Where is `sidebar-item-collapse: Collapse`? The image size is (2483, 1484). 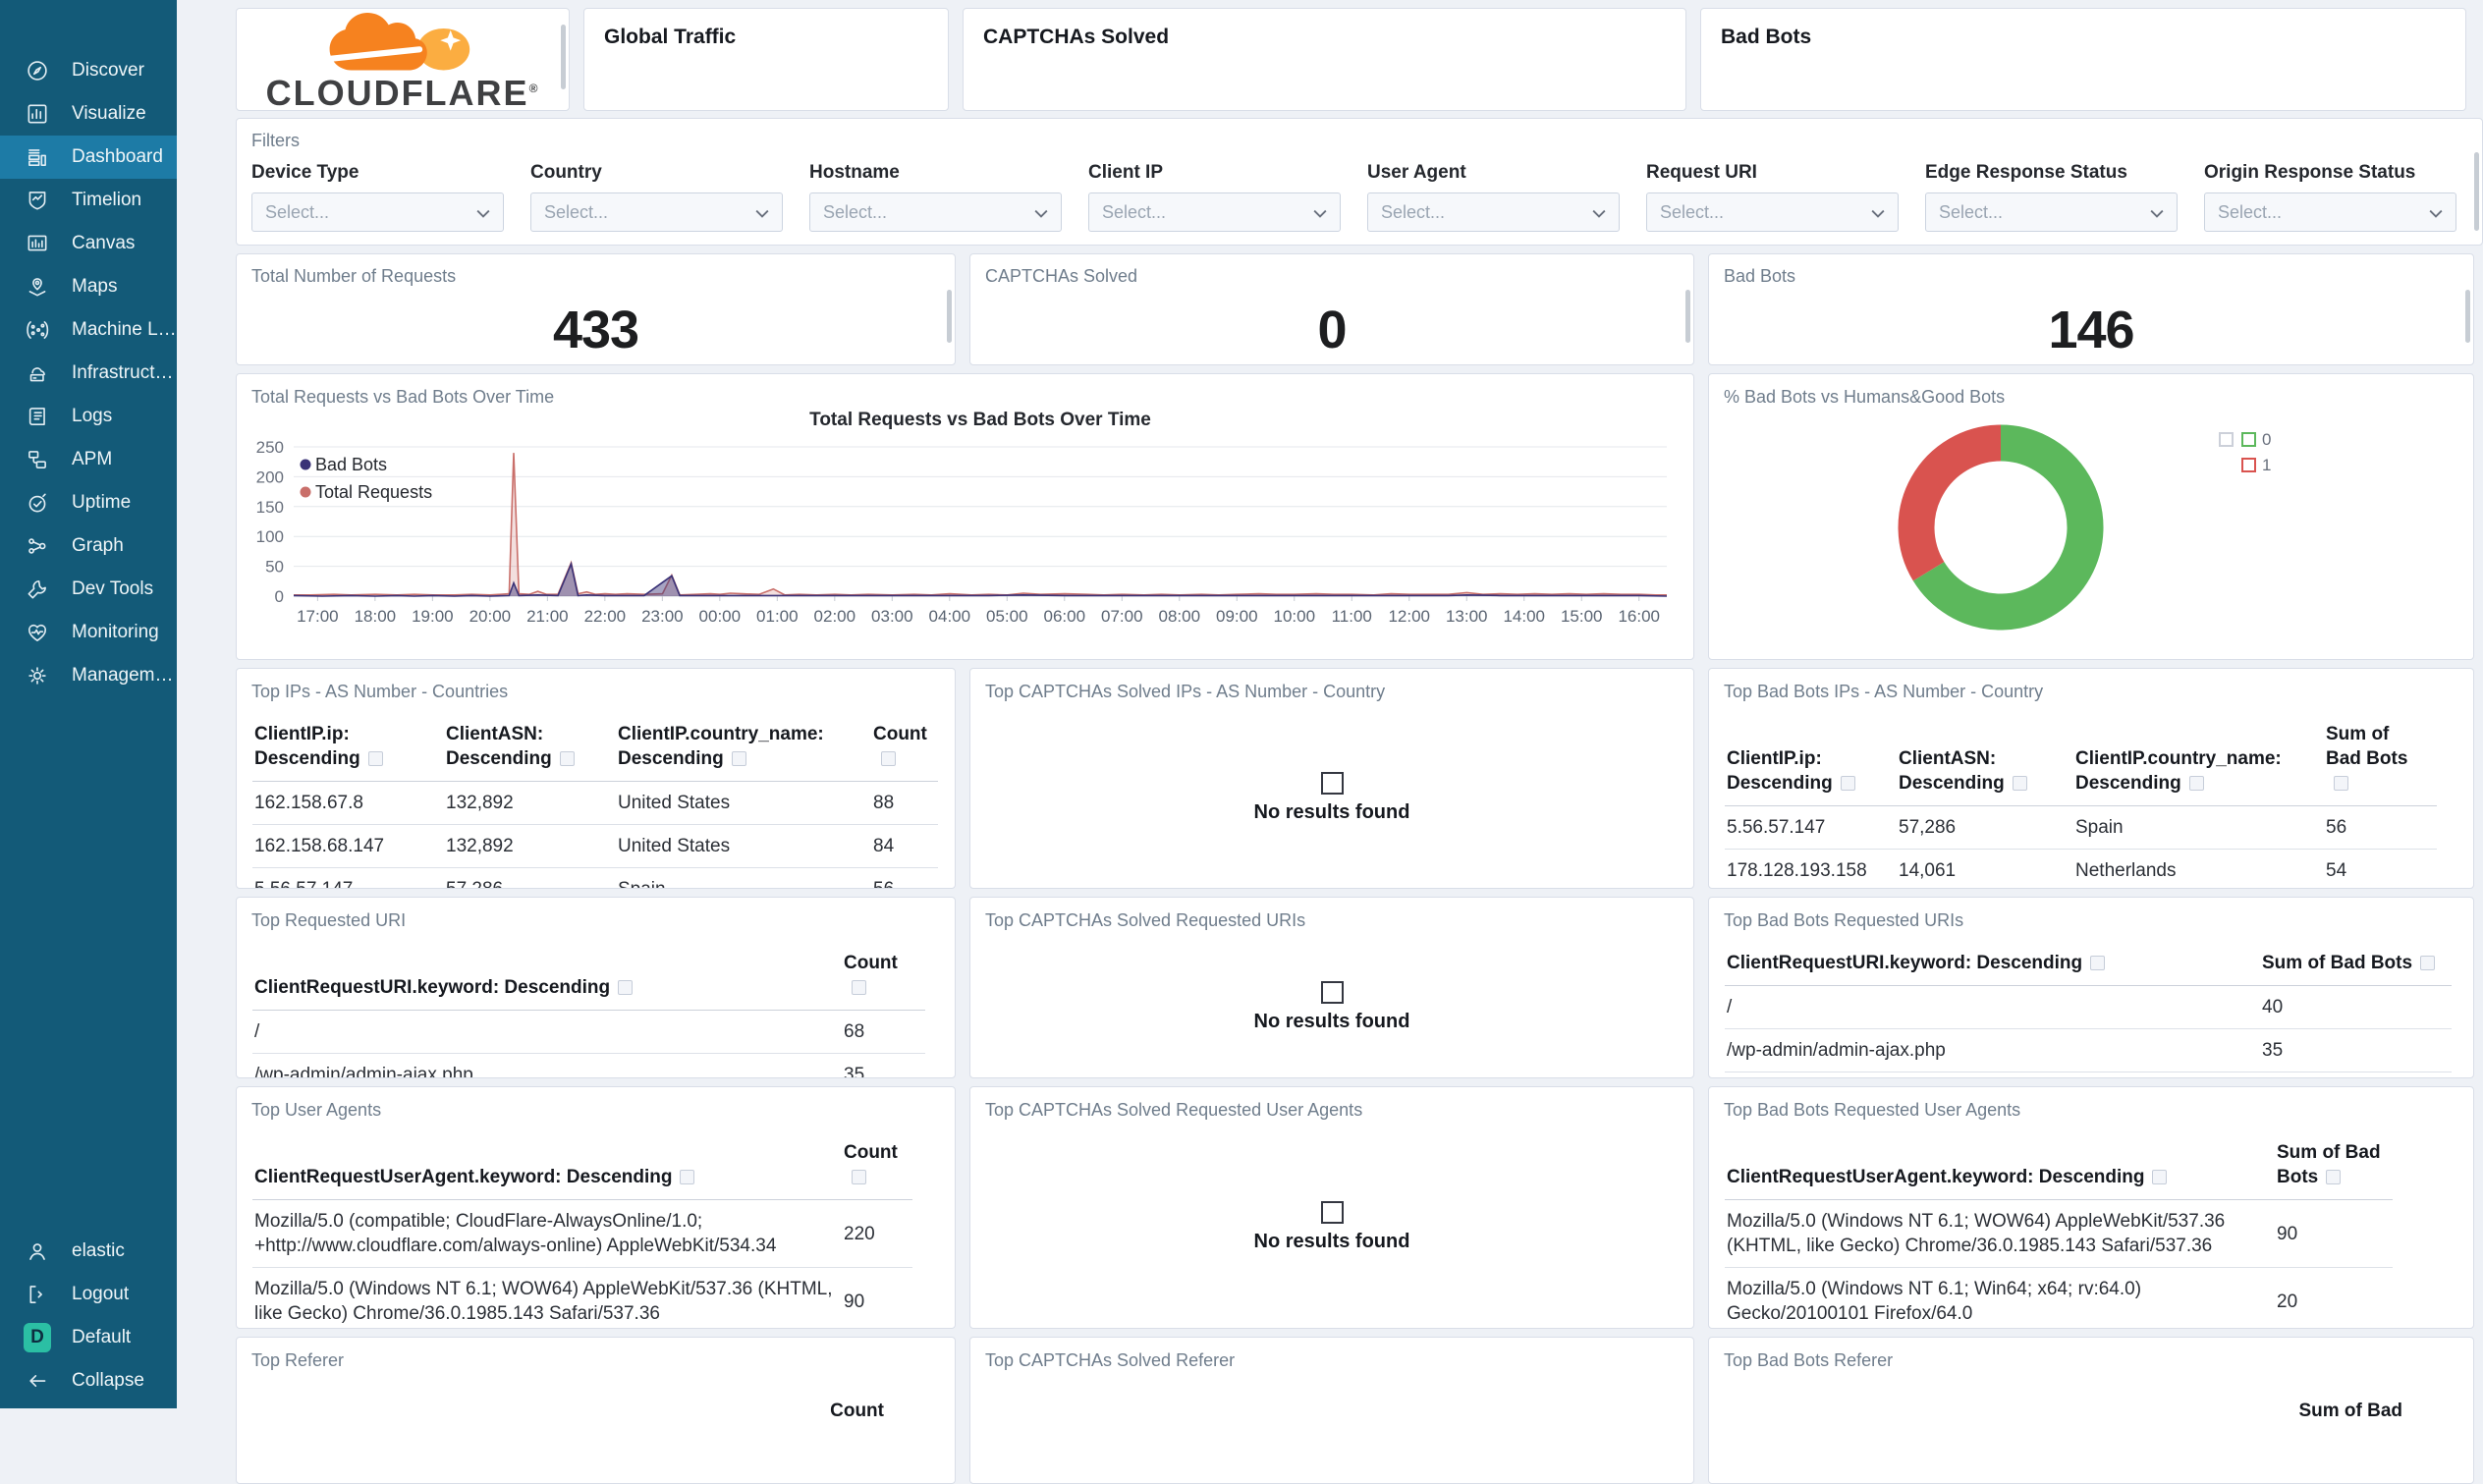
sidebar-item-collapse: Collapse is located at coordinates (88, 1380).